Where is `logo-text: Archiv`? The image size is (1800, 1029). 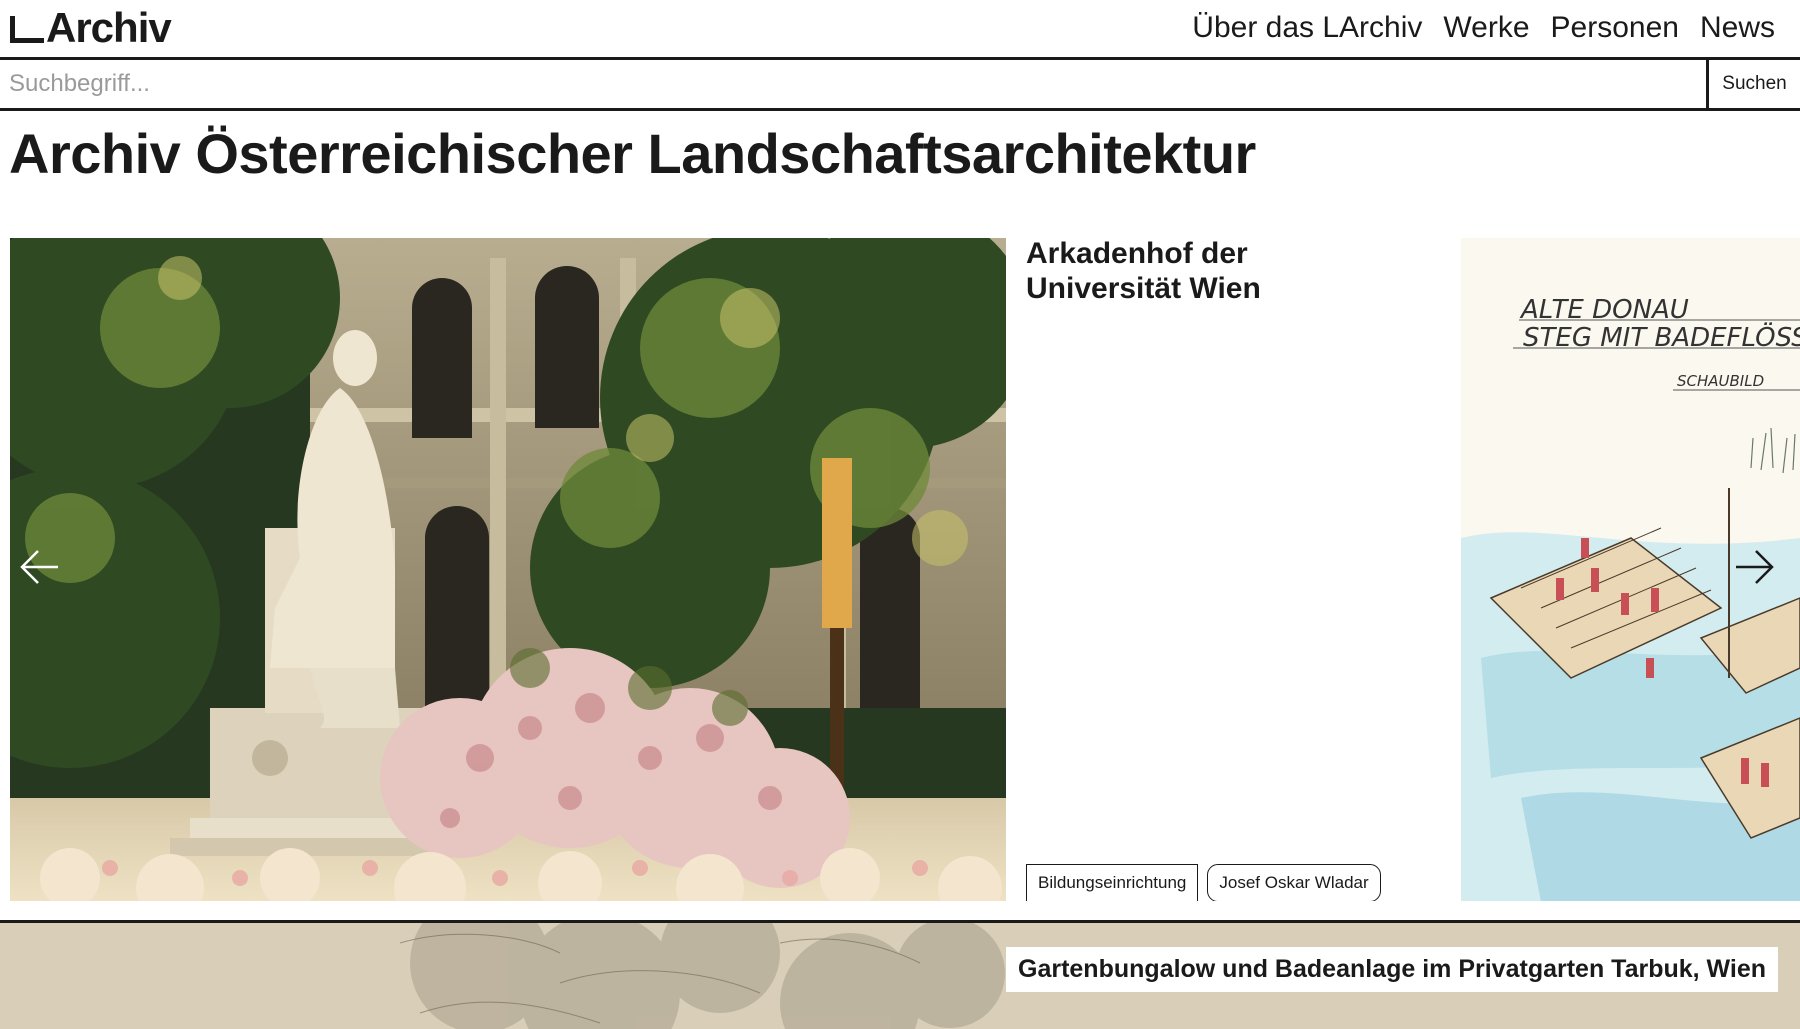
logo-text: Archiv is located at coordinates (109, 27).